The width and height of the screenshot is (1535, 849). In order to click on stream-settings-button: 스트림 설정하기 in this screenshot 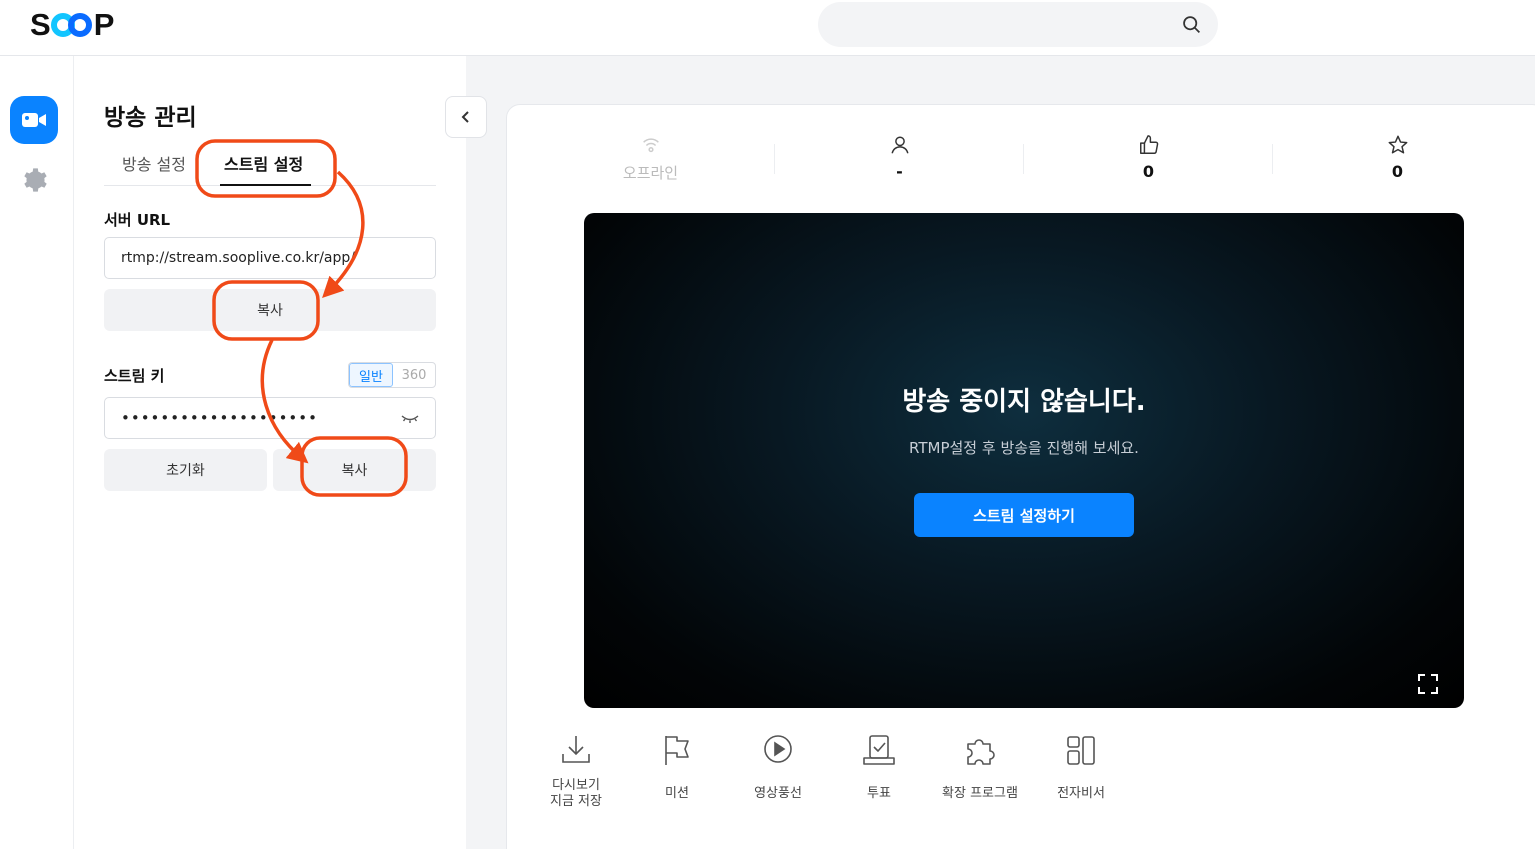, I will do `click(1024, 515)`.